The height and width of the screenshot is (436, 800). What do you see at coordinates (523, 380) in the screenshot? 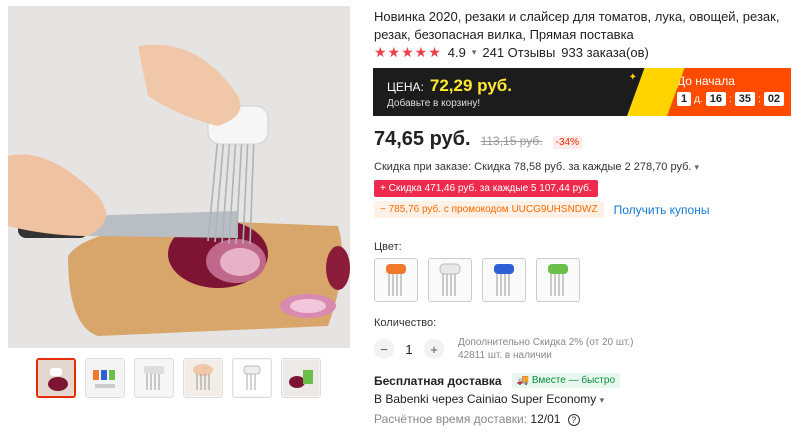
I see `truck-icon: 🚚` at bounding box center [523, 380].